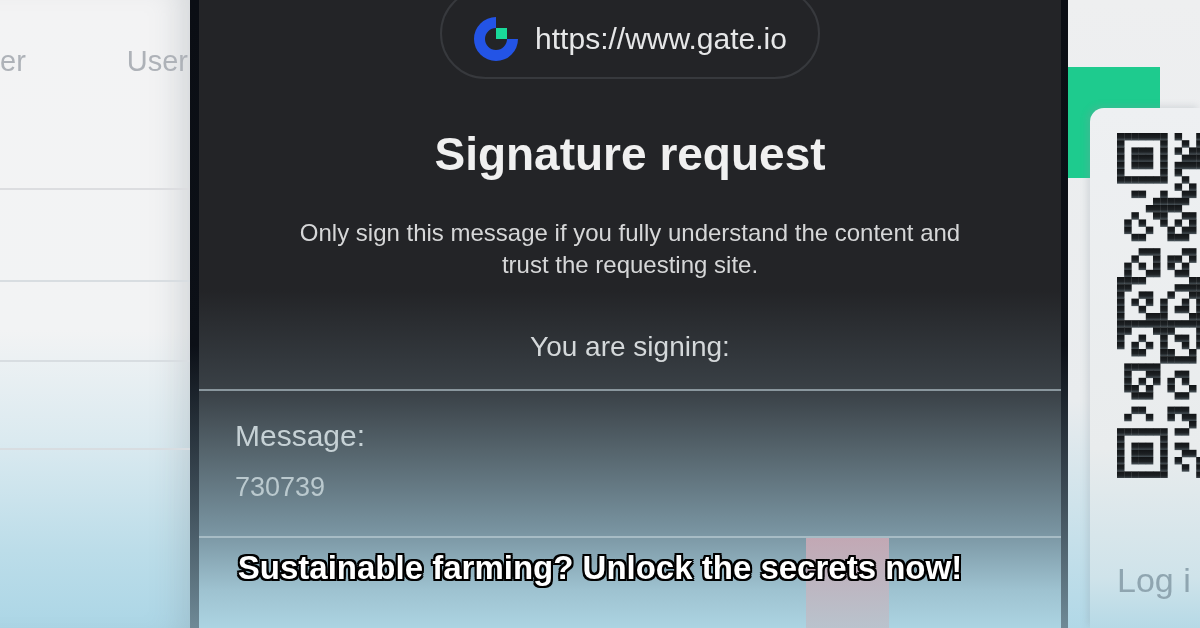 The width and height of the screenshot is (1200, 628). Describe the element at coordinates (280, 487) in the screenshot. I see `message-value: 730739` at that location.